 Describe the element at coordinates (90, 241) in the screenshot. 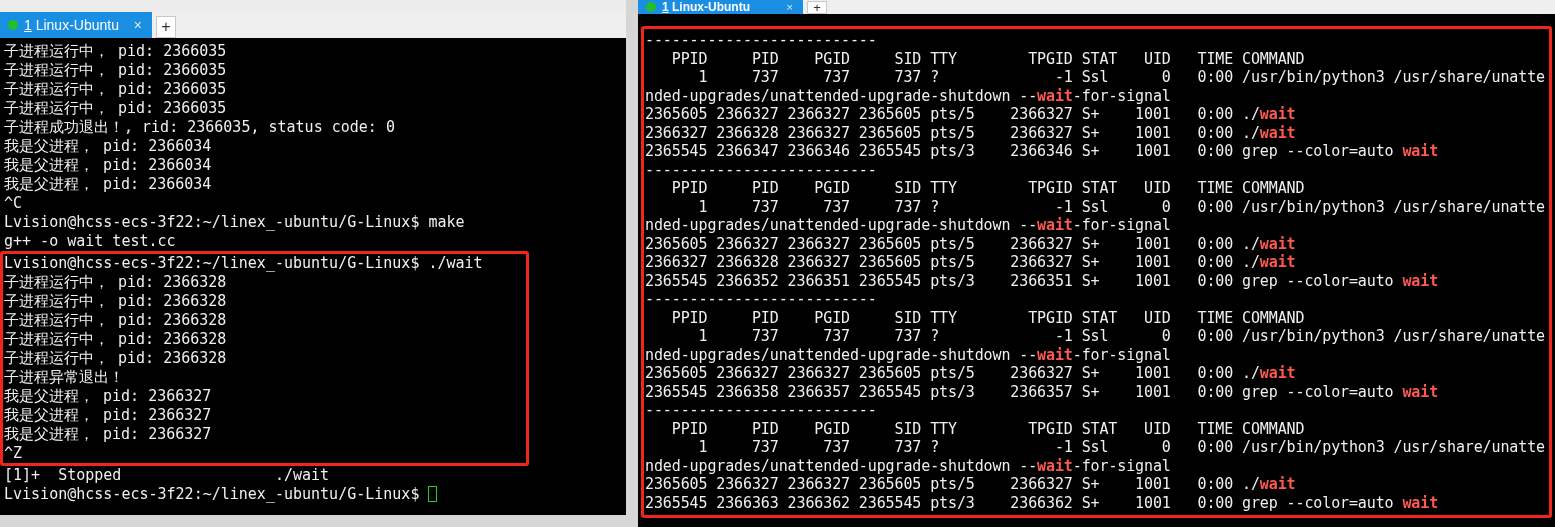

I see `terminal-line: g++ -o wait test.cc` at that location.